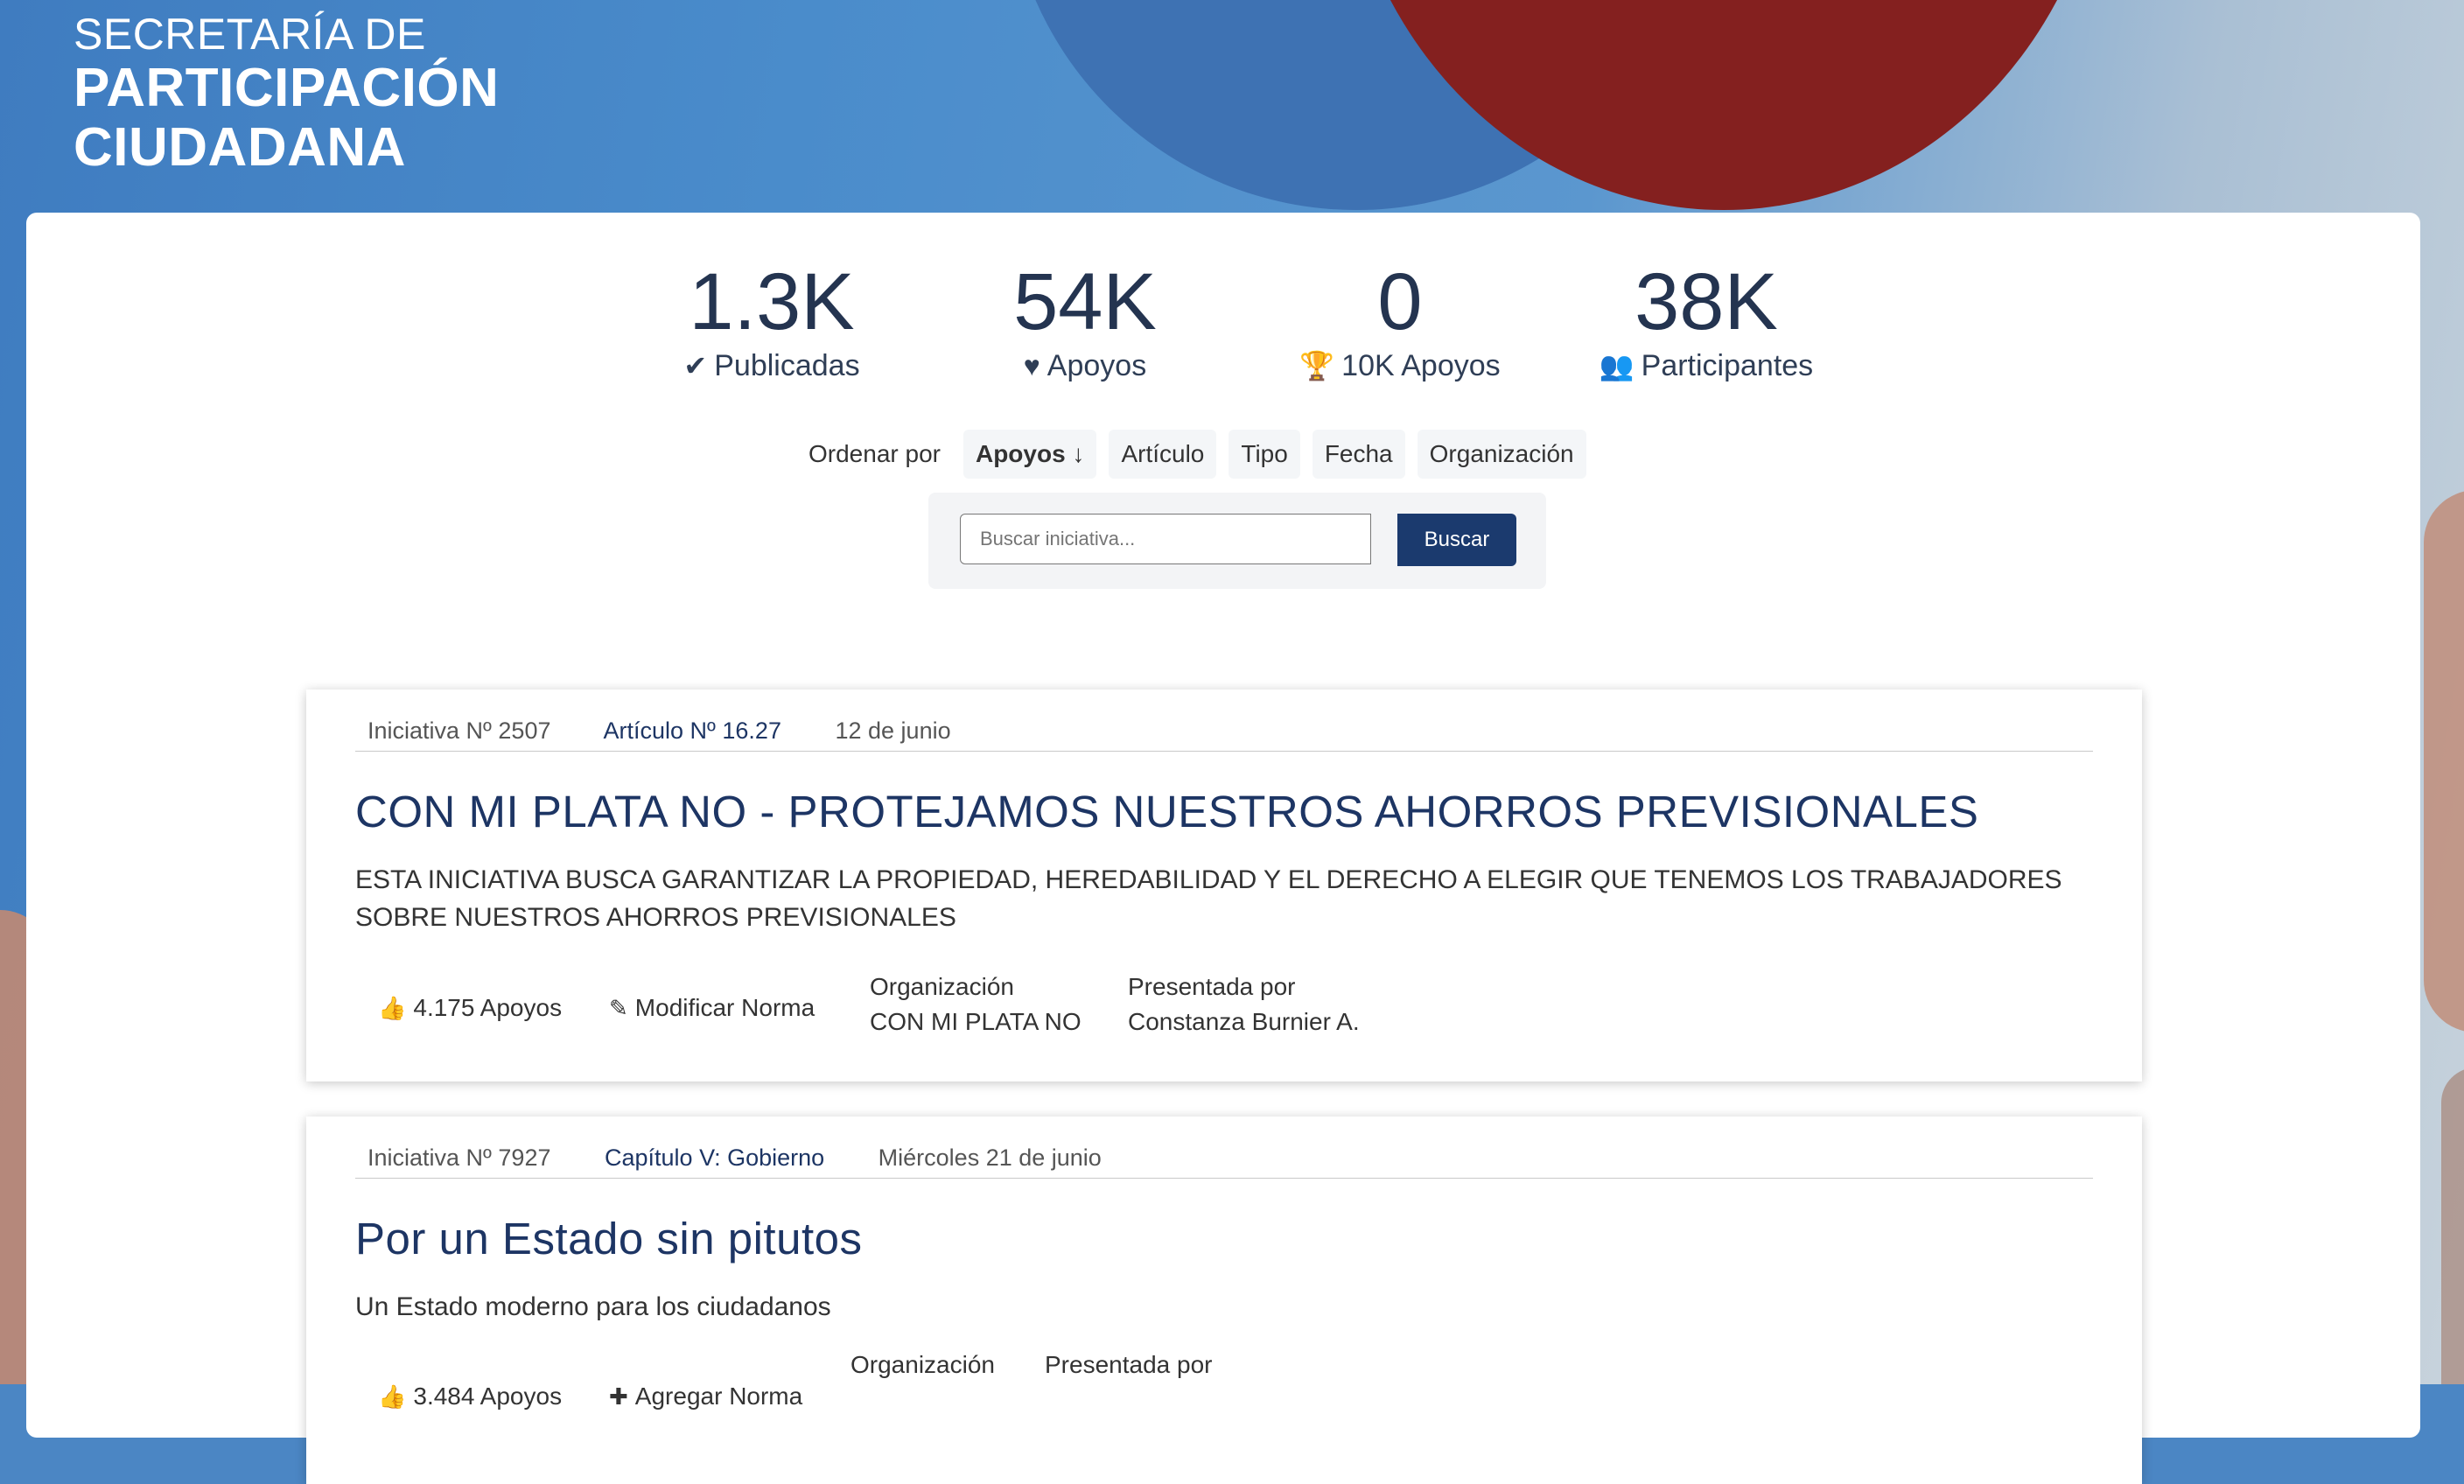  I want to click on stat-value: 38K, so click(1706, 301).